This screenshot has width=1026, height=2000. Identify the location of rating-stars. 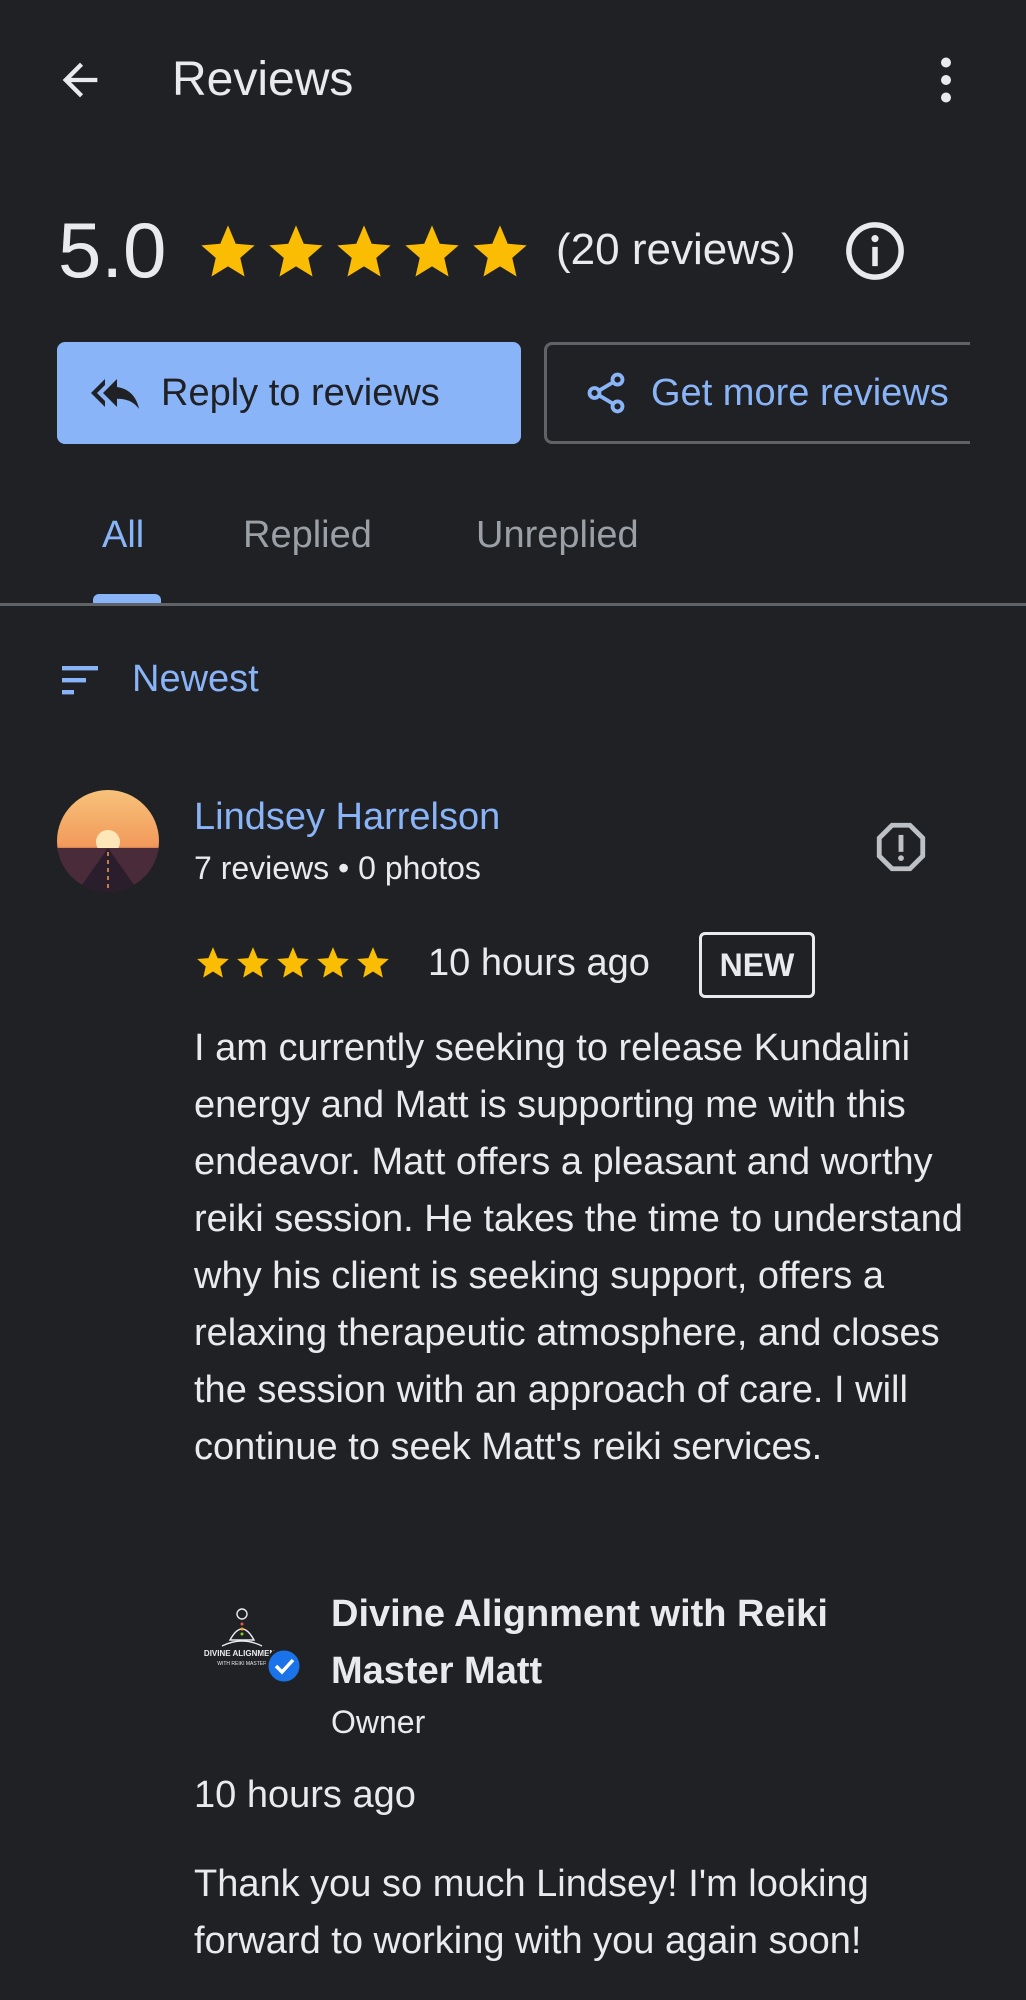
(364, 252).